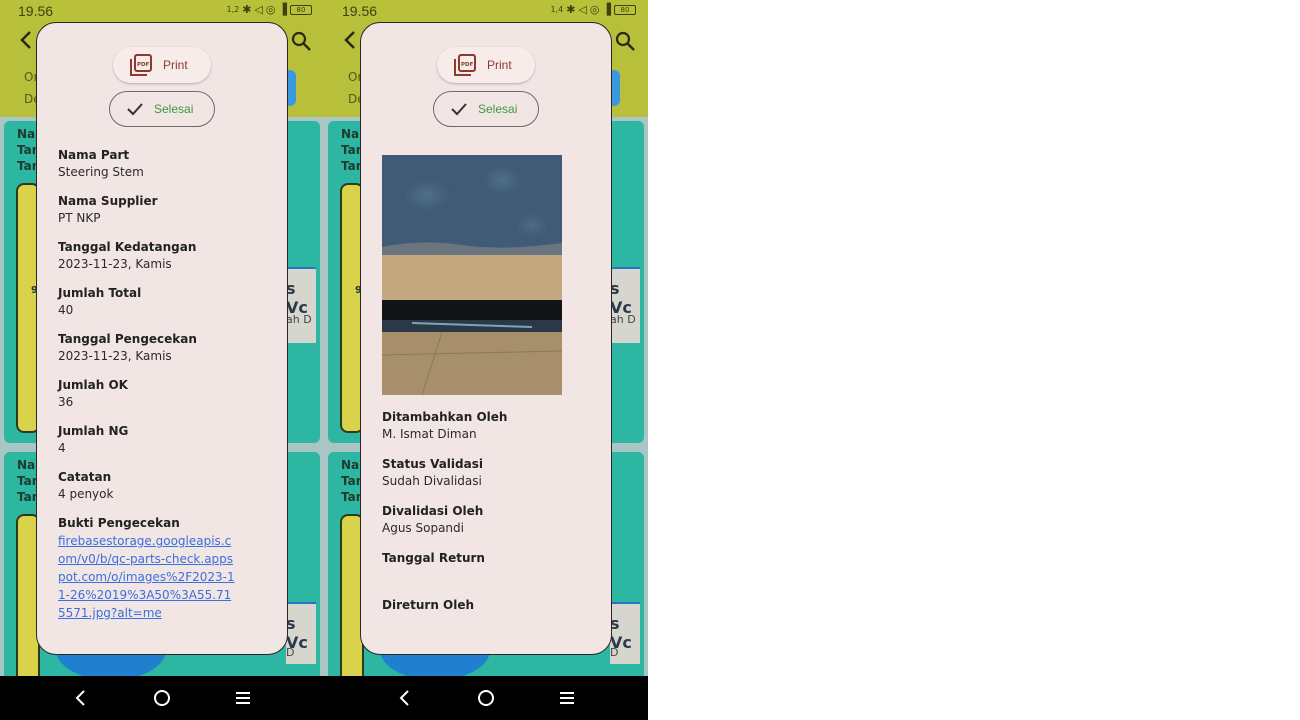  I want to click on field-value: PT NKP, so click(79, 218).